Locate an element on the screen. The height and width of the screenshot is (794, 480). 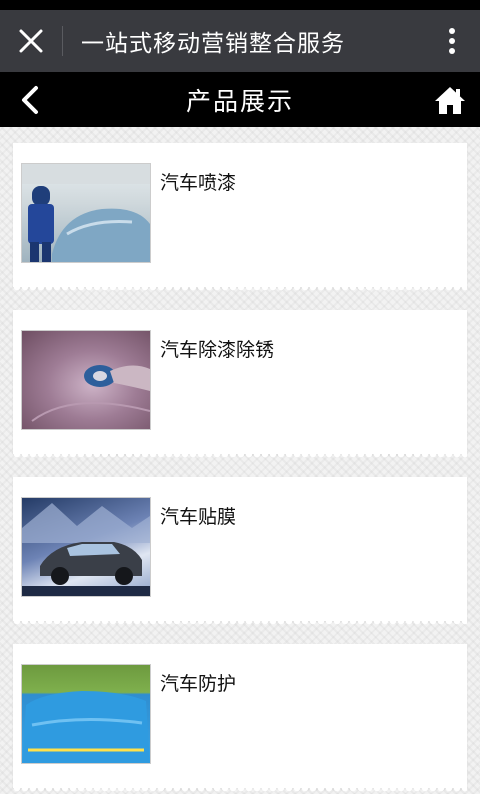
back-button is located at coordinates (30, 99).